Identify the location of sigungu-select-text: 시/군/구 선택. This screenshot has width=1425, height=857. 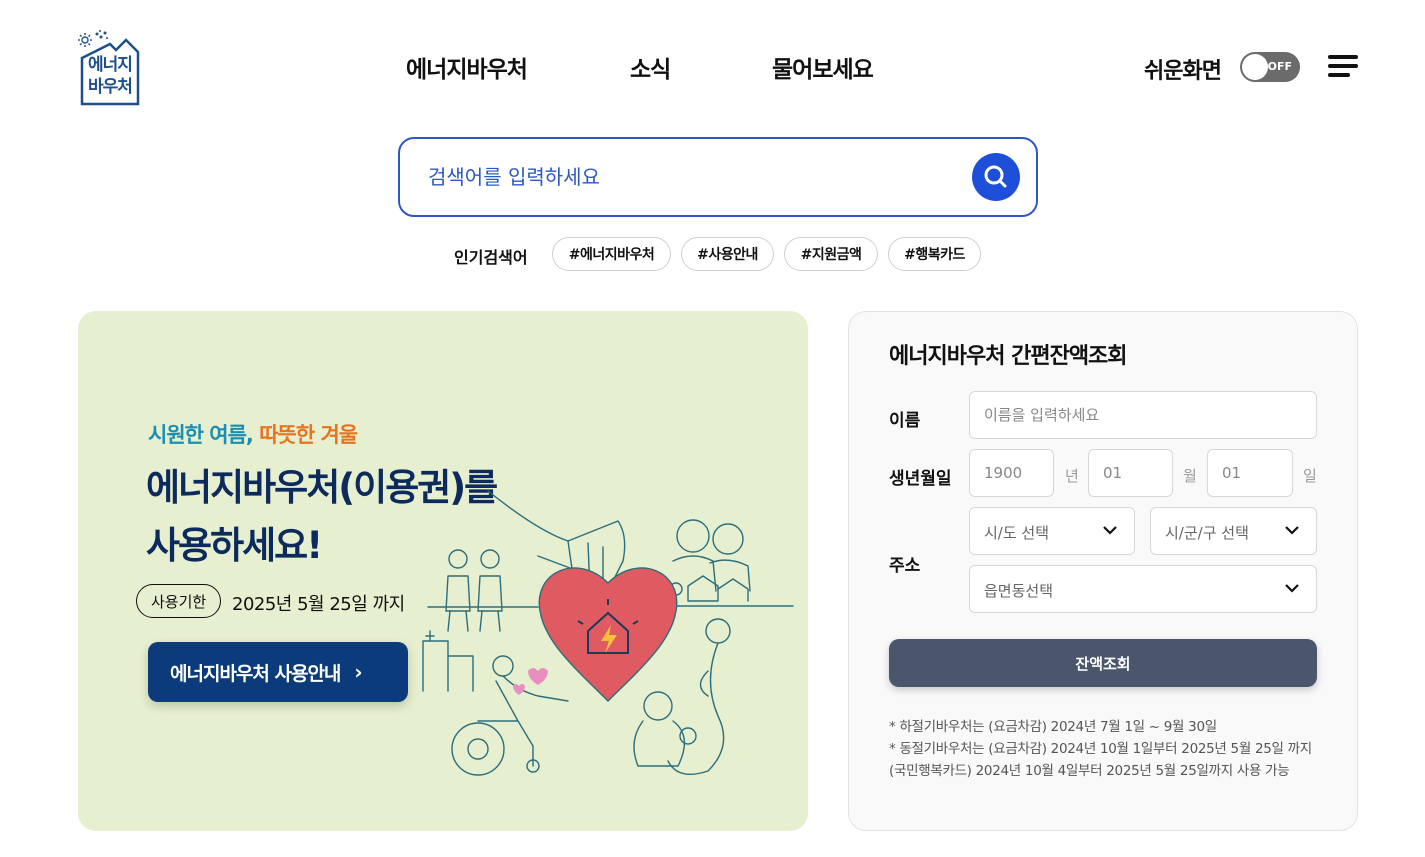
(1207, 533).